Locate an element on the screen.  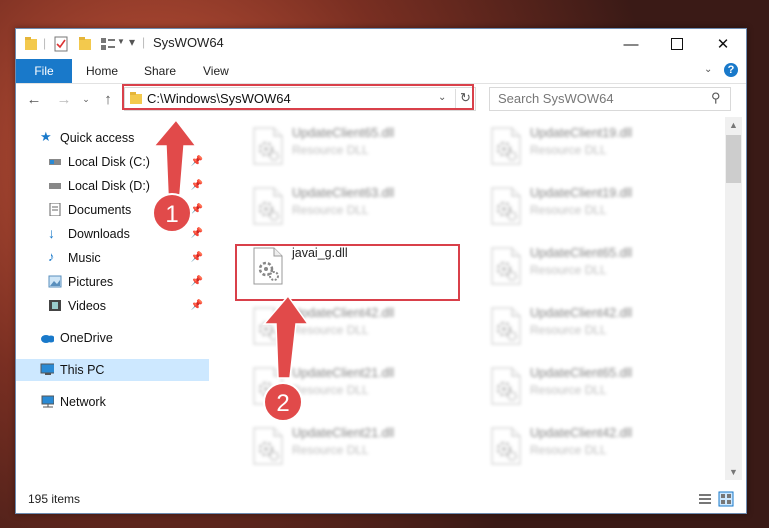
sidebar-item-label: Downloads is located at coordinates (99, 234).